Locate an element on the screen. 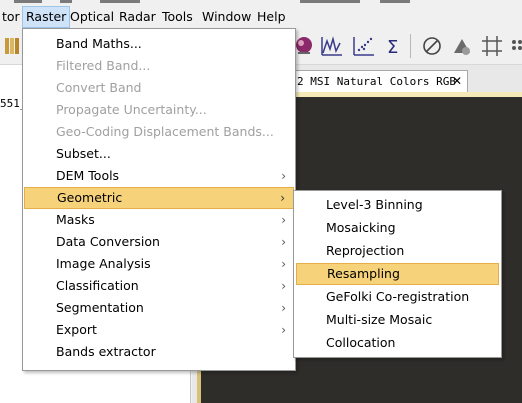 The width and height of the screenshot is (522, 403). menu-item-label: Image Analysis is located at coordinates (103, 263).